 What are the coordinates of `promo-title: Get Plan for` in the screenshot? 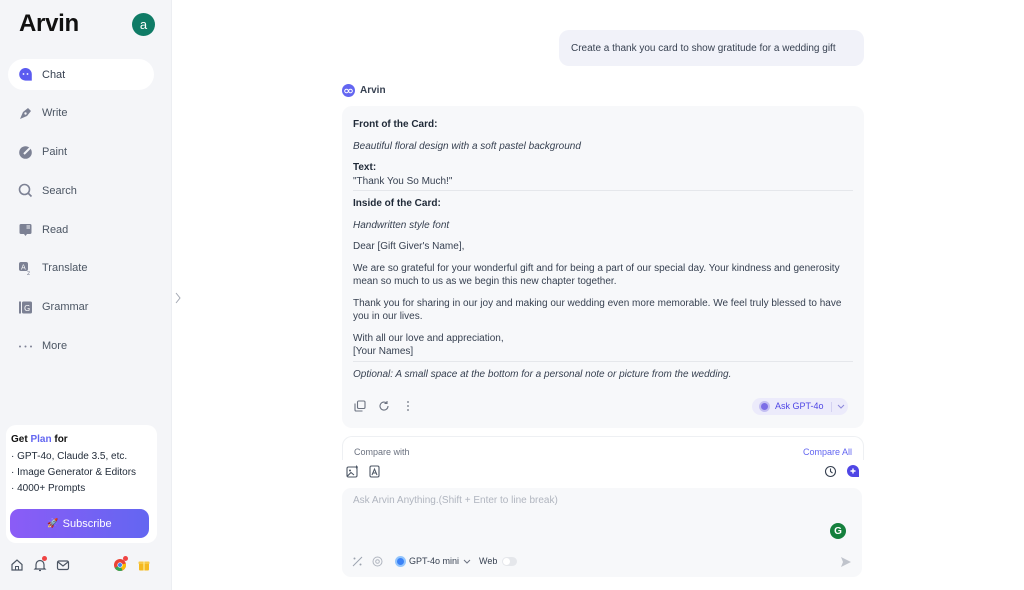 It's located at (84, 439).